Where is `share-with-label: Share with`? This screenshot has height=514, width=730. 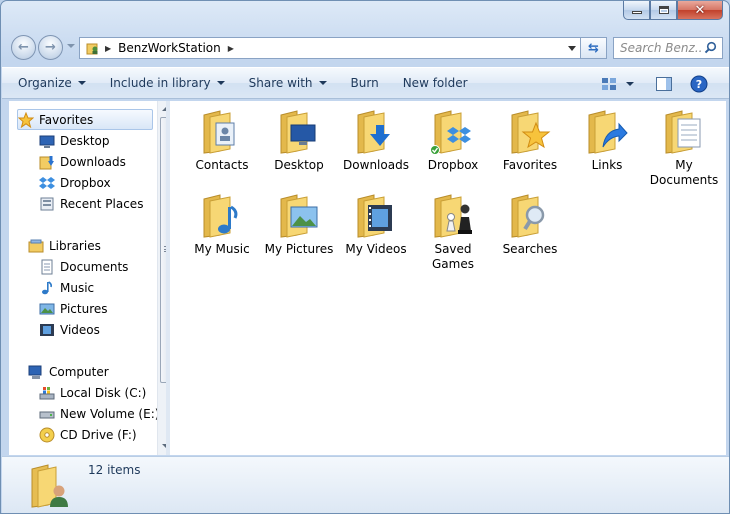
share-with-label: Share with is located at coordinates (280, 83).